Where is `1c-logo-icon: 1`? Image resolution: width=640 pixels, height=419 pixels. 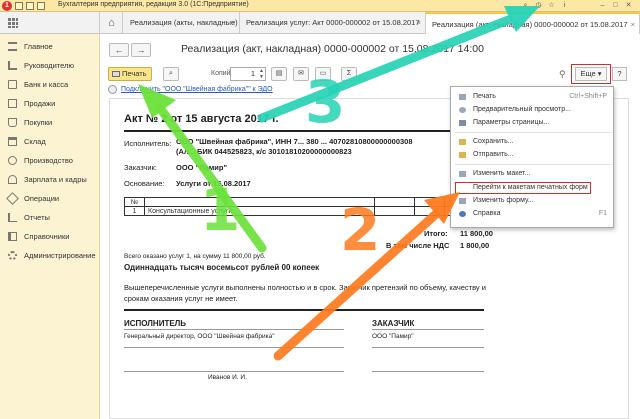
1c-logo-icon: 1 is located at coordinates (7, 6).